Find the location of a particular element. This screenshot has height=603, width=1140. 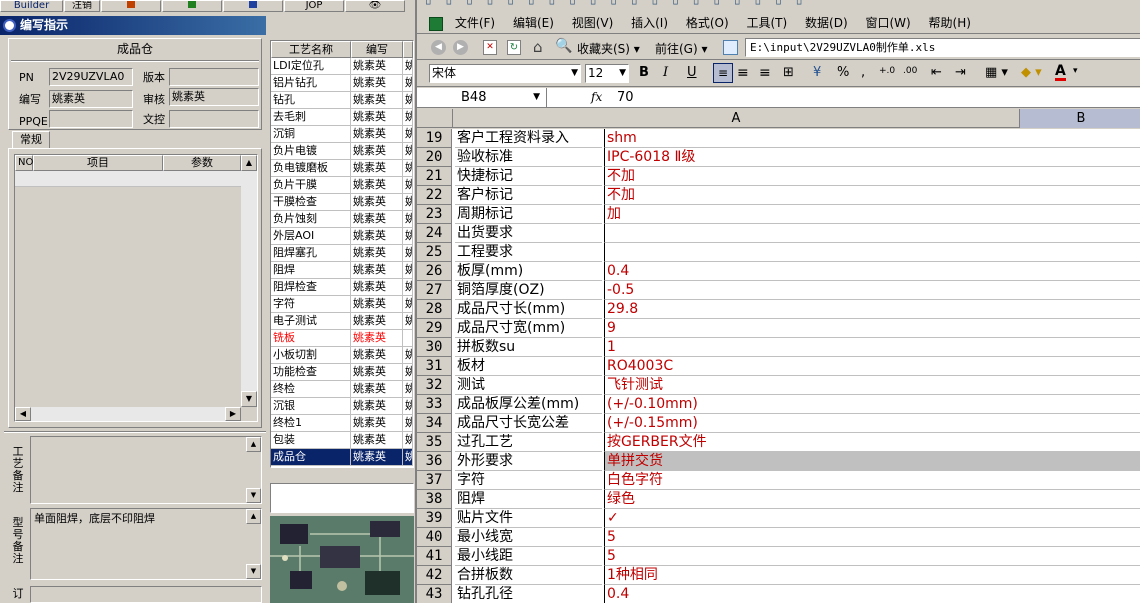

cell-b: 单拼交货 is located at coordinates (872, 461).